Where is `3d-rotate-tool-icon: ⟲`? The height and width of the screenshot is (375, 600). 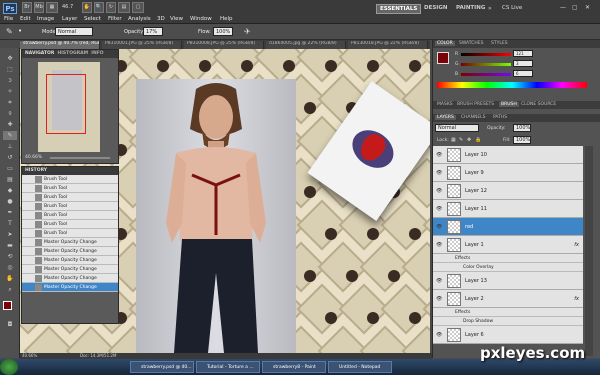
3d-rotate-tool-icon: ⟲ is located at coordinates (10, 256).